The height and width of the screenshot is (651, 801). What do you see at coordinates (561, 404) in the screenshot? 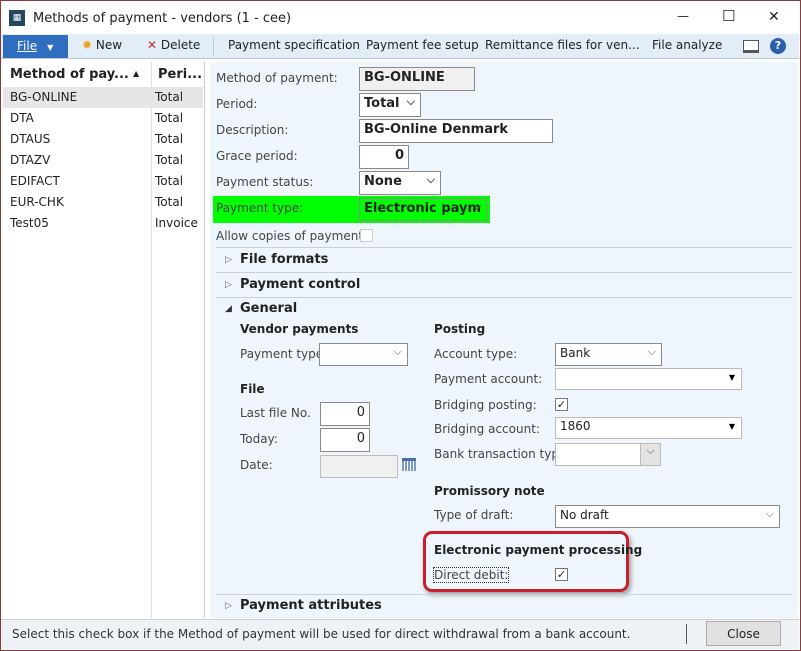
I see `bridging-posting-checkbox: ✓` at bounding box center [561, 404].